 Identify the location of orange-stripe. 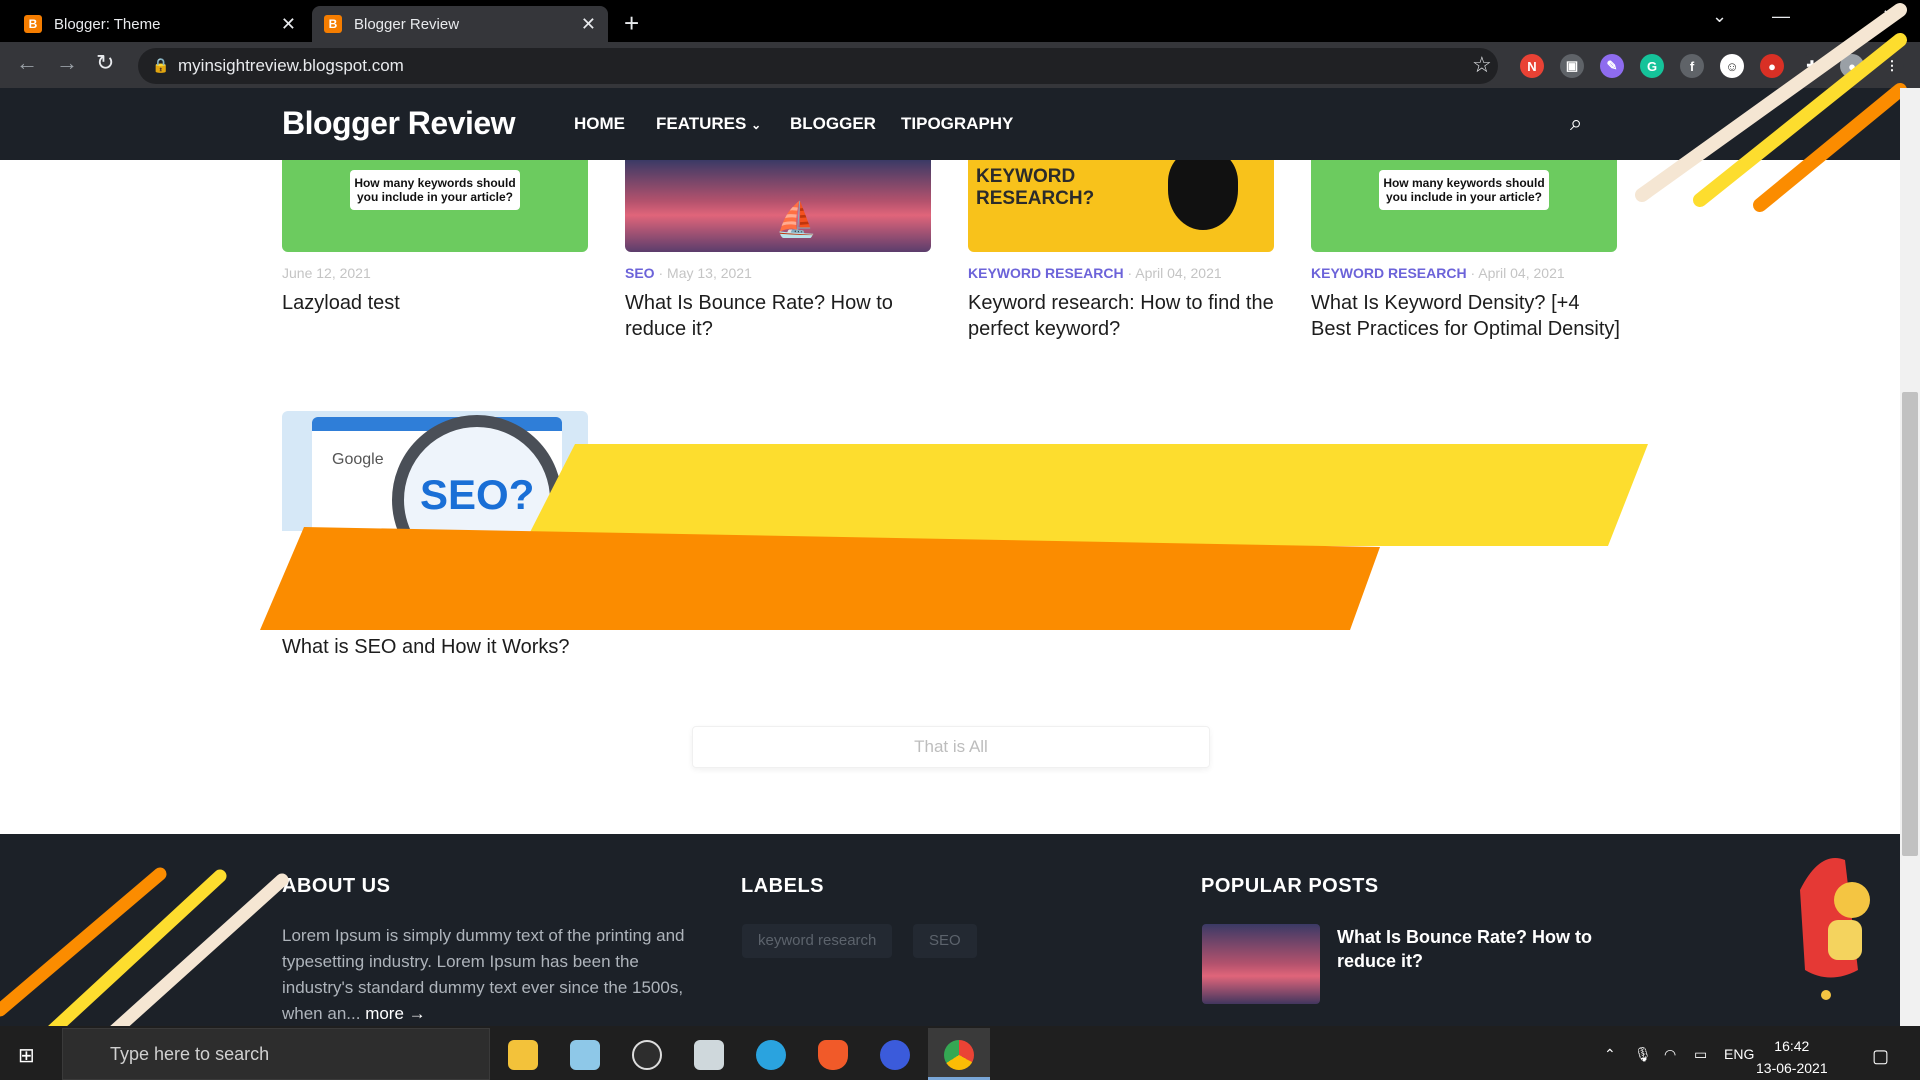
(83, 942).